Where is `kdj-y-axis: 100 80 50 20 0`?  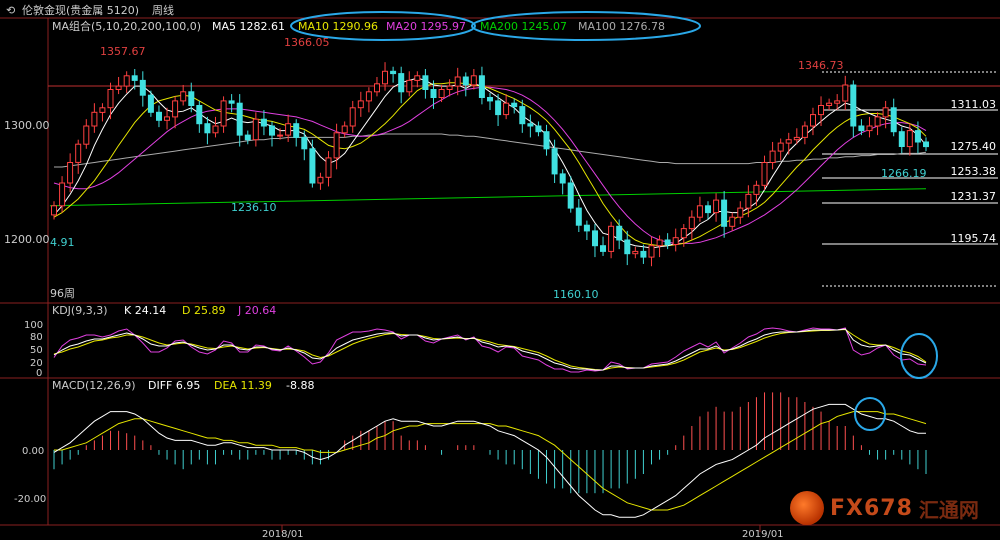
kdj-y-axis: 100 80 50 20 0 is located at coordinates (33, 349).